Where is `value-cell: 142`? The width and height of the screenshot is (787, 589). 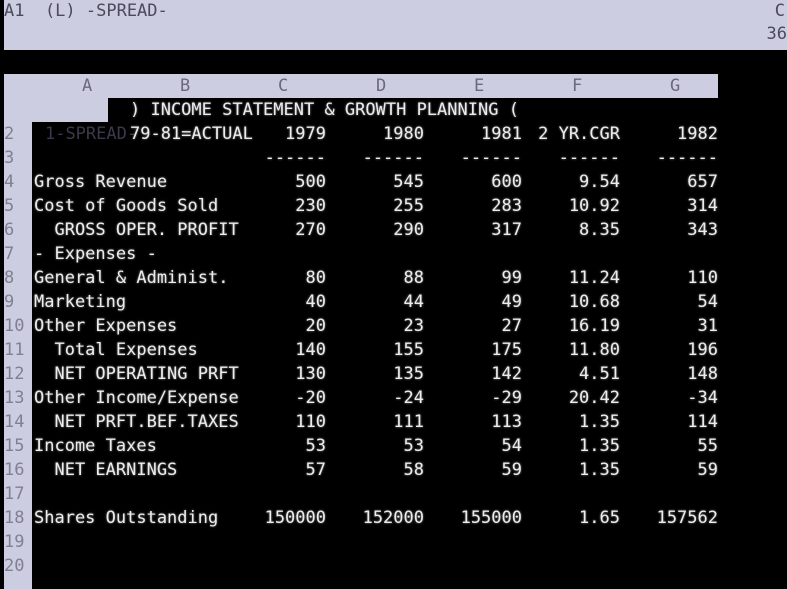 value-cell: 142 is located at coordinates (476, 374).